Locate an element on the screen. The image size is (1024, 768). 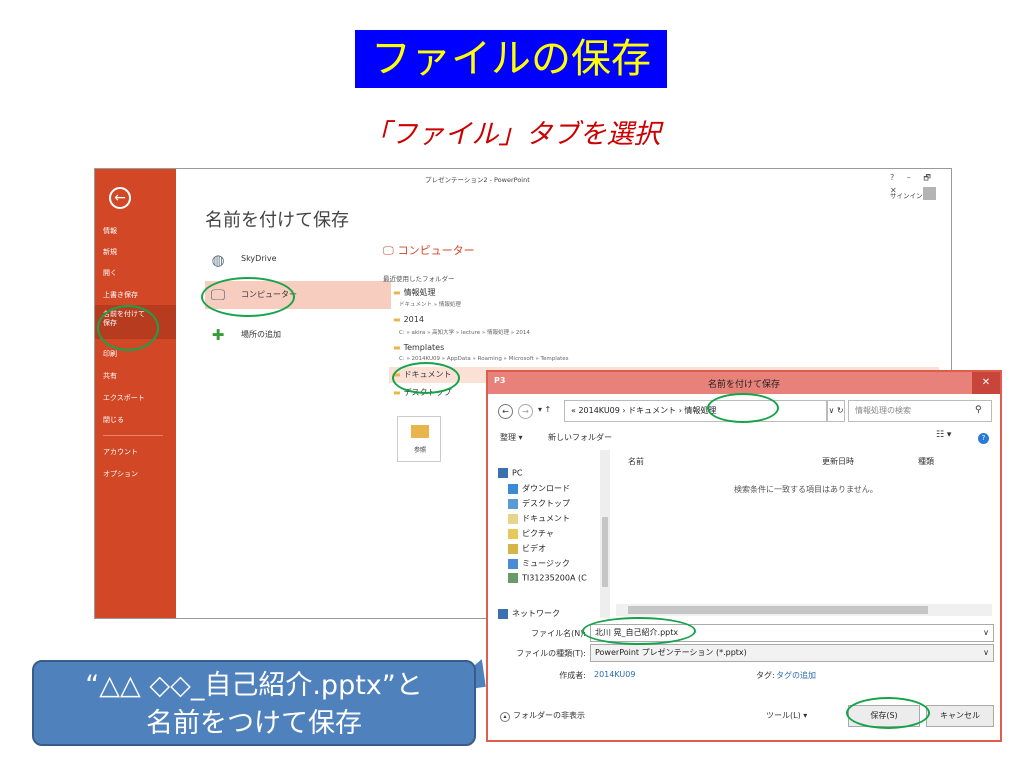
view-options-icon: ☷ ▾ is located at coordinates (943, 435).